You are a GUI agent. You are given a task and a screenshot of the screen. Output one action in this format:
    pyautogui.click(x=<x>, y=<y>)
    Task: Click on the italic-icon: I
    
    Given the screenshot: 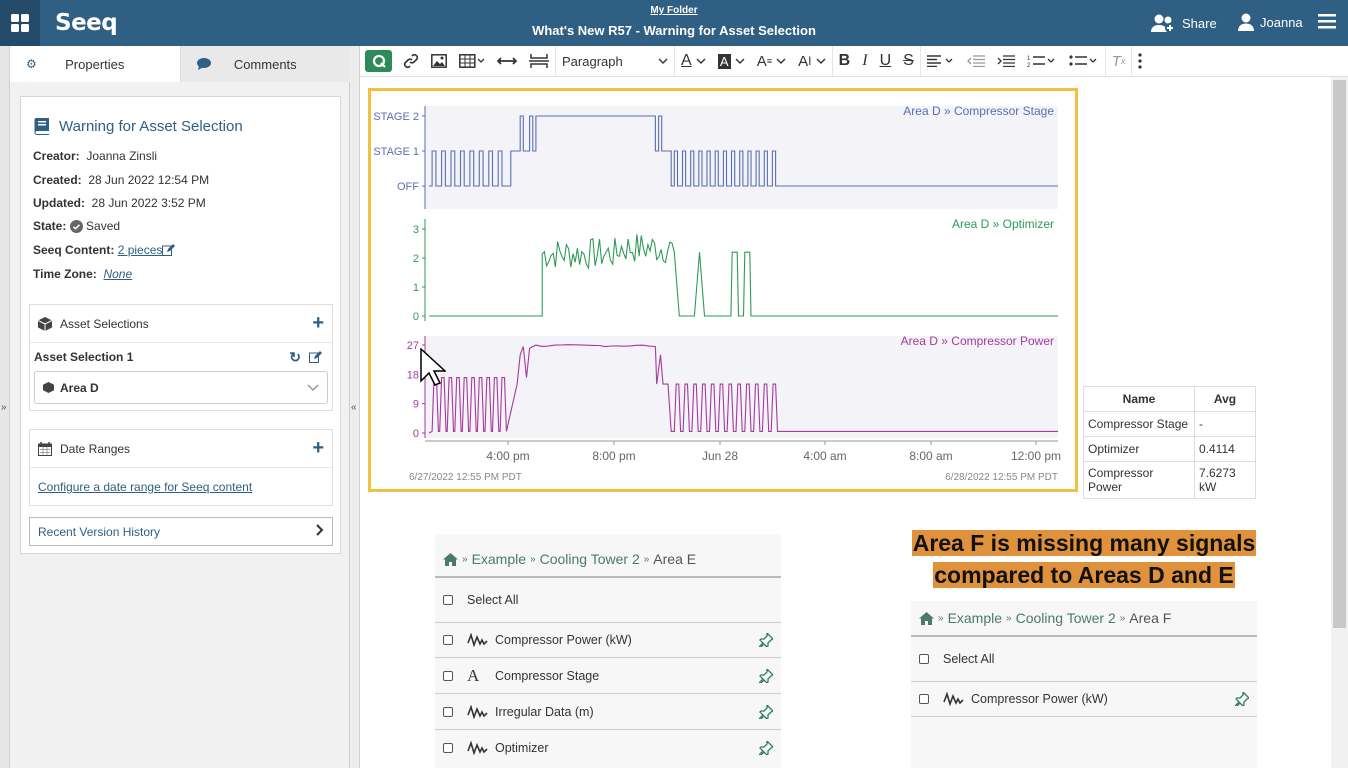 What is the action you would take?
    pyautogui.click(x=864, y=61)
    